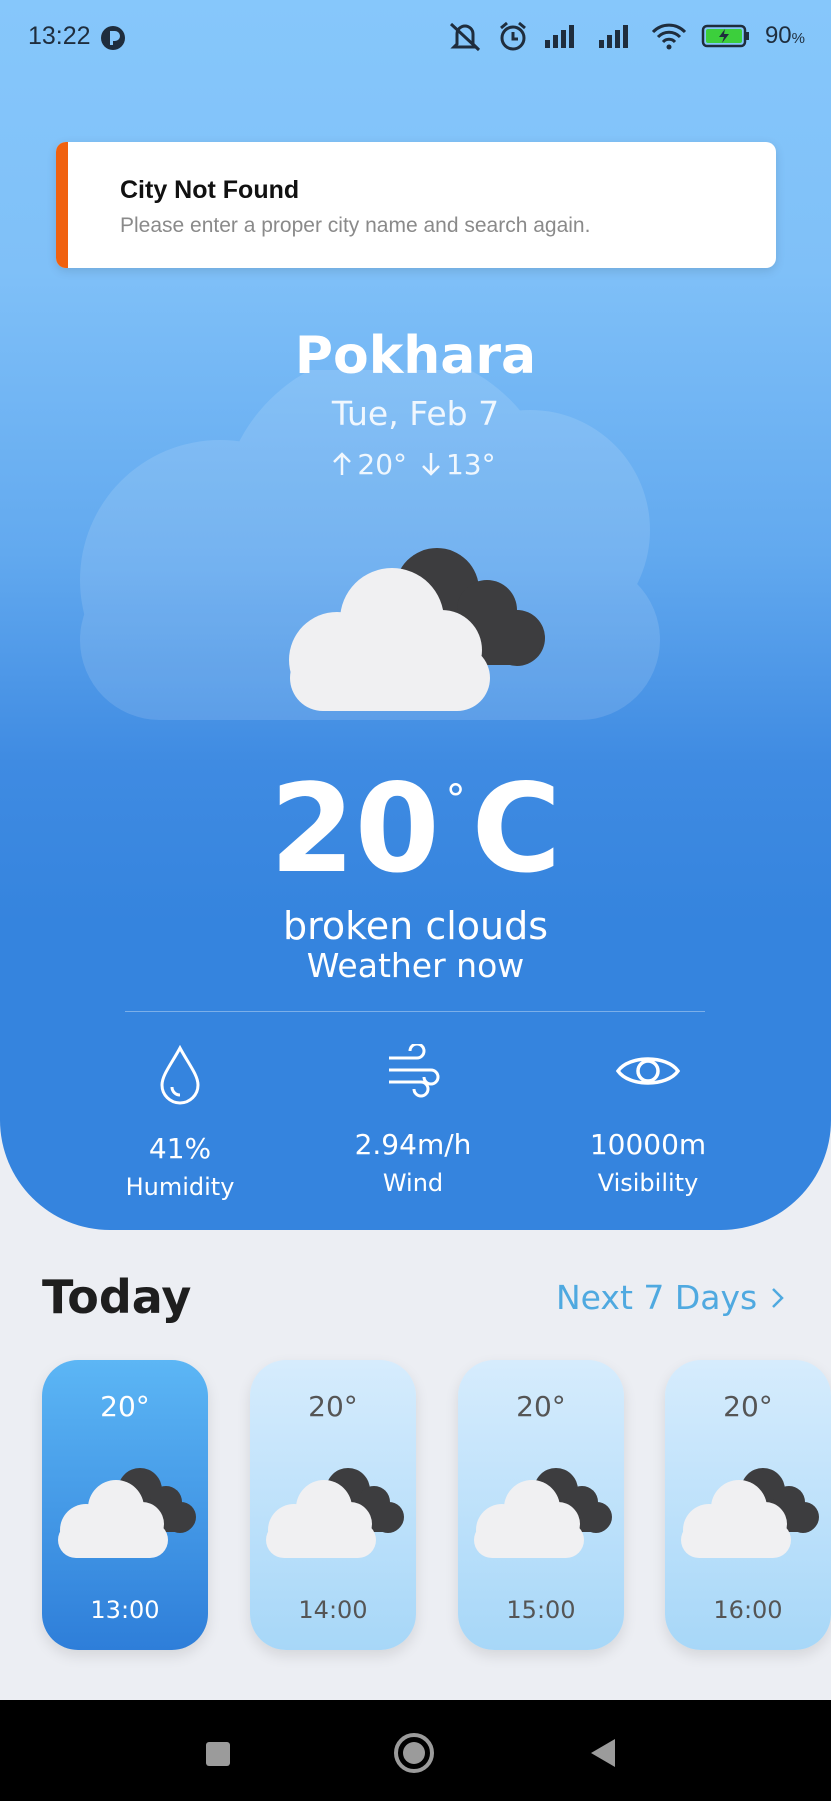 The width and height of the screenshot is (831, 1801). What do you see at coordinates (413, 1183) in the screenshot?
I see `wind-label: Wind` at bounding box center [413, 1183].